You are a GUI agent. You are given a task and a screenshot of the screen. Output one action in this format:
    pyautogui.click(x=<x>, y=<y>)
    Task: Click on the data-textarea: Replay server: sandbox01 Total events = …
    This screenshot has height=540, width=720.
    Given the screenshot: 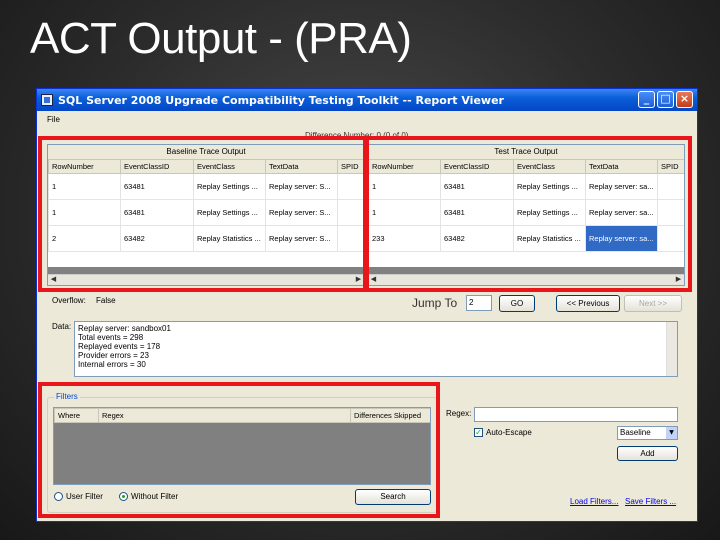 What is the action you would take?
    pyautogui.click(x=376, y=349)
    